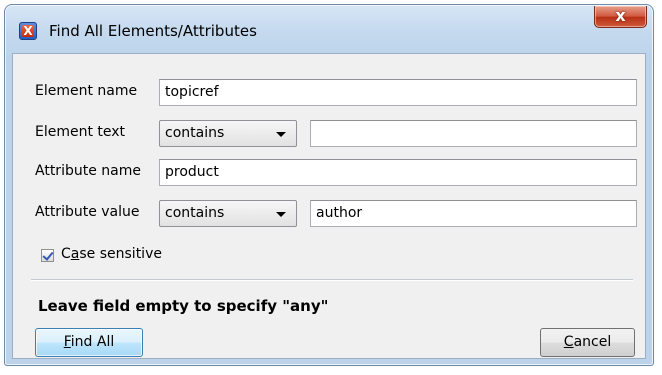  What do you see at coordinates (80, 132) in the screenshot?
I see `element-text-label: Element text` at bounding box center [80, 132].